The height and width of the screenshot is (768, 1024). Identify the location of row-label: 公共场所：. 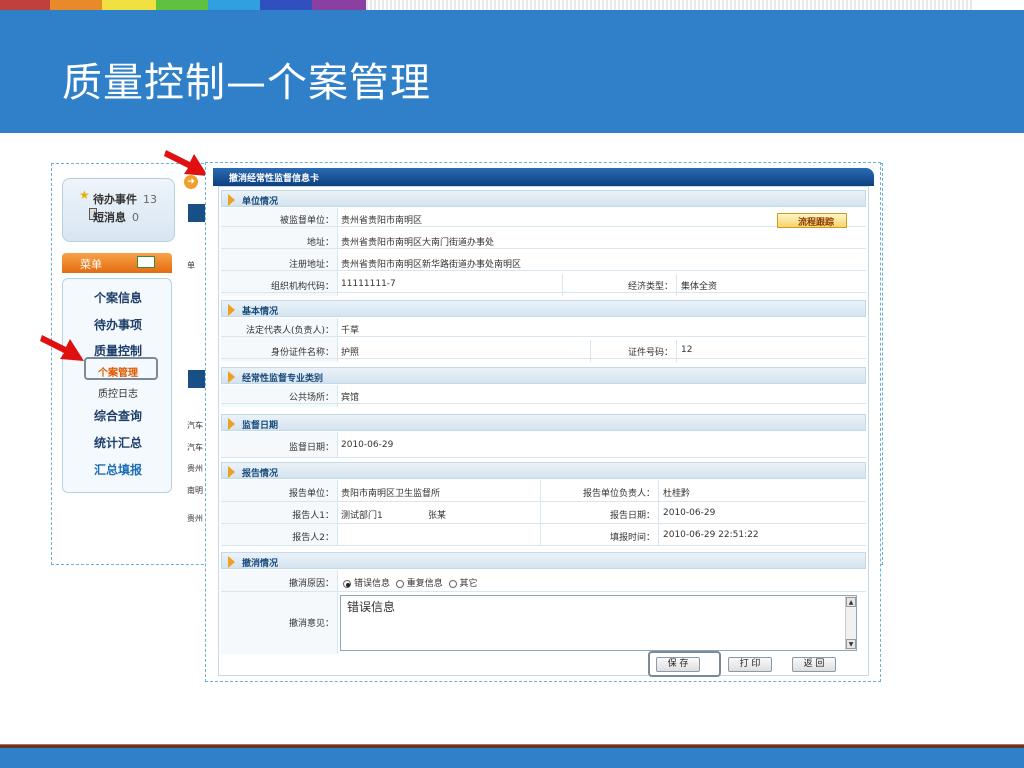
(311, 398).